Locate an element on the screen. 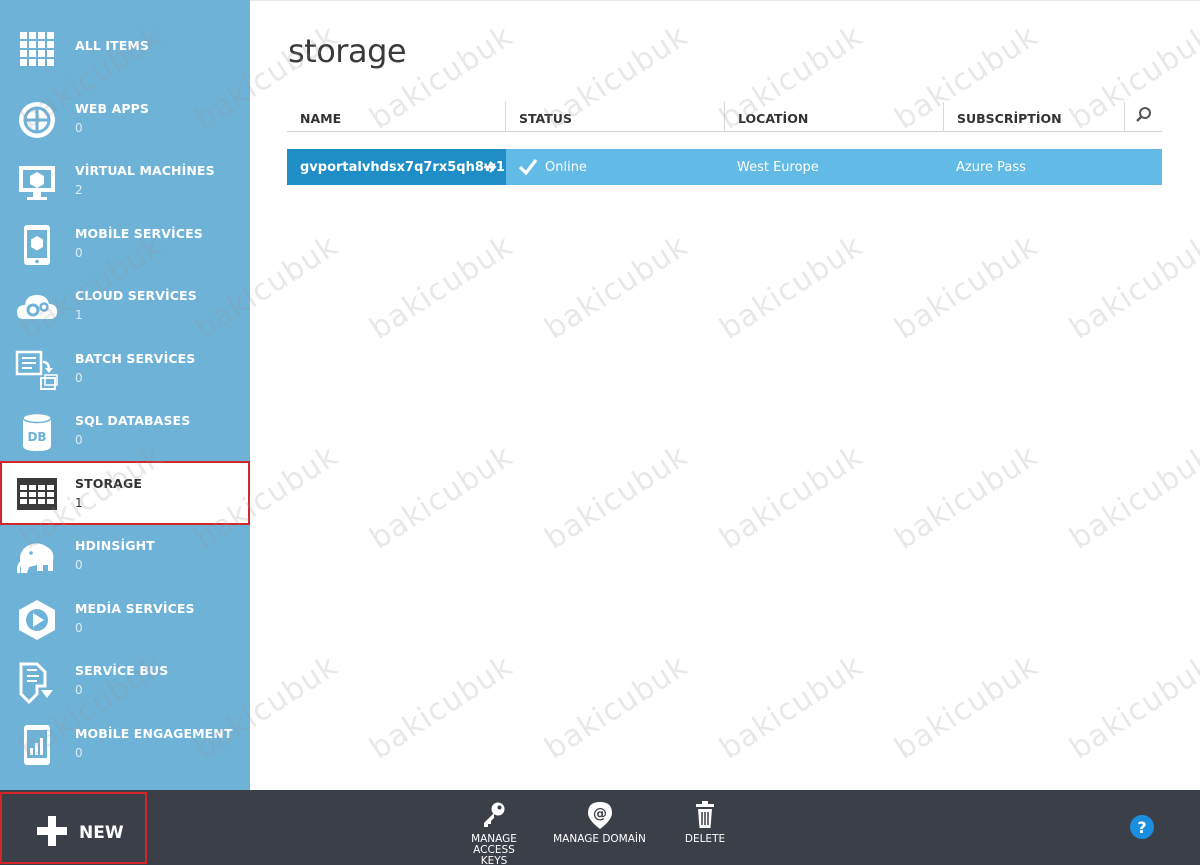 This screenshot has width=1200, height=865. mobile-engagement-icon is located at coordinates (37, 745).